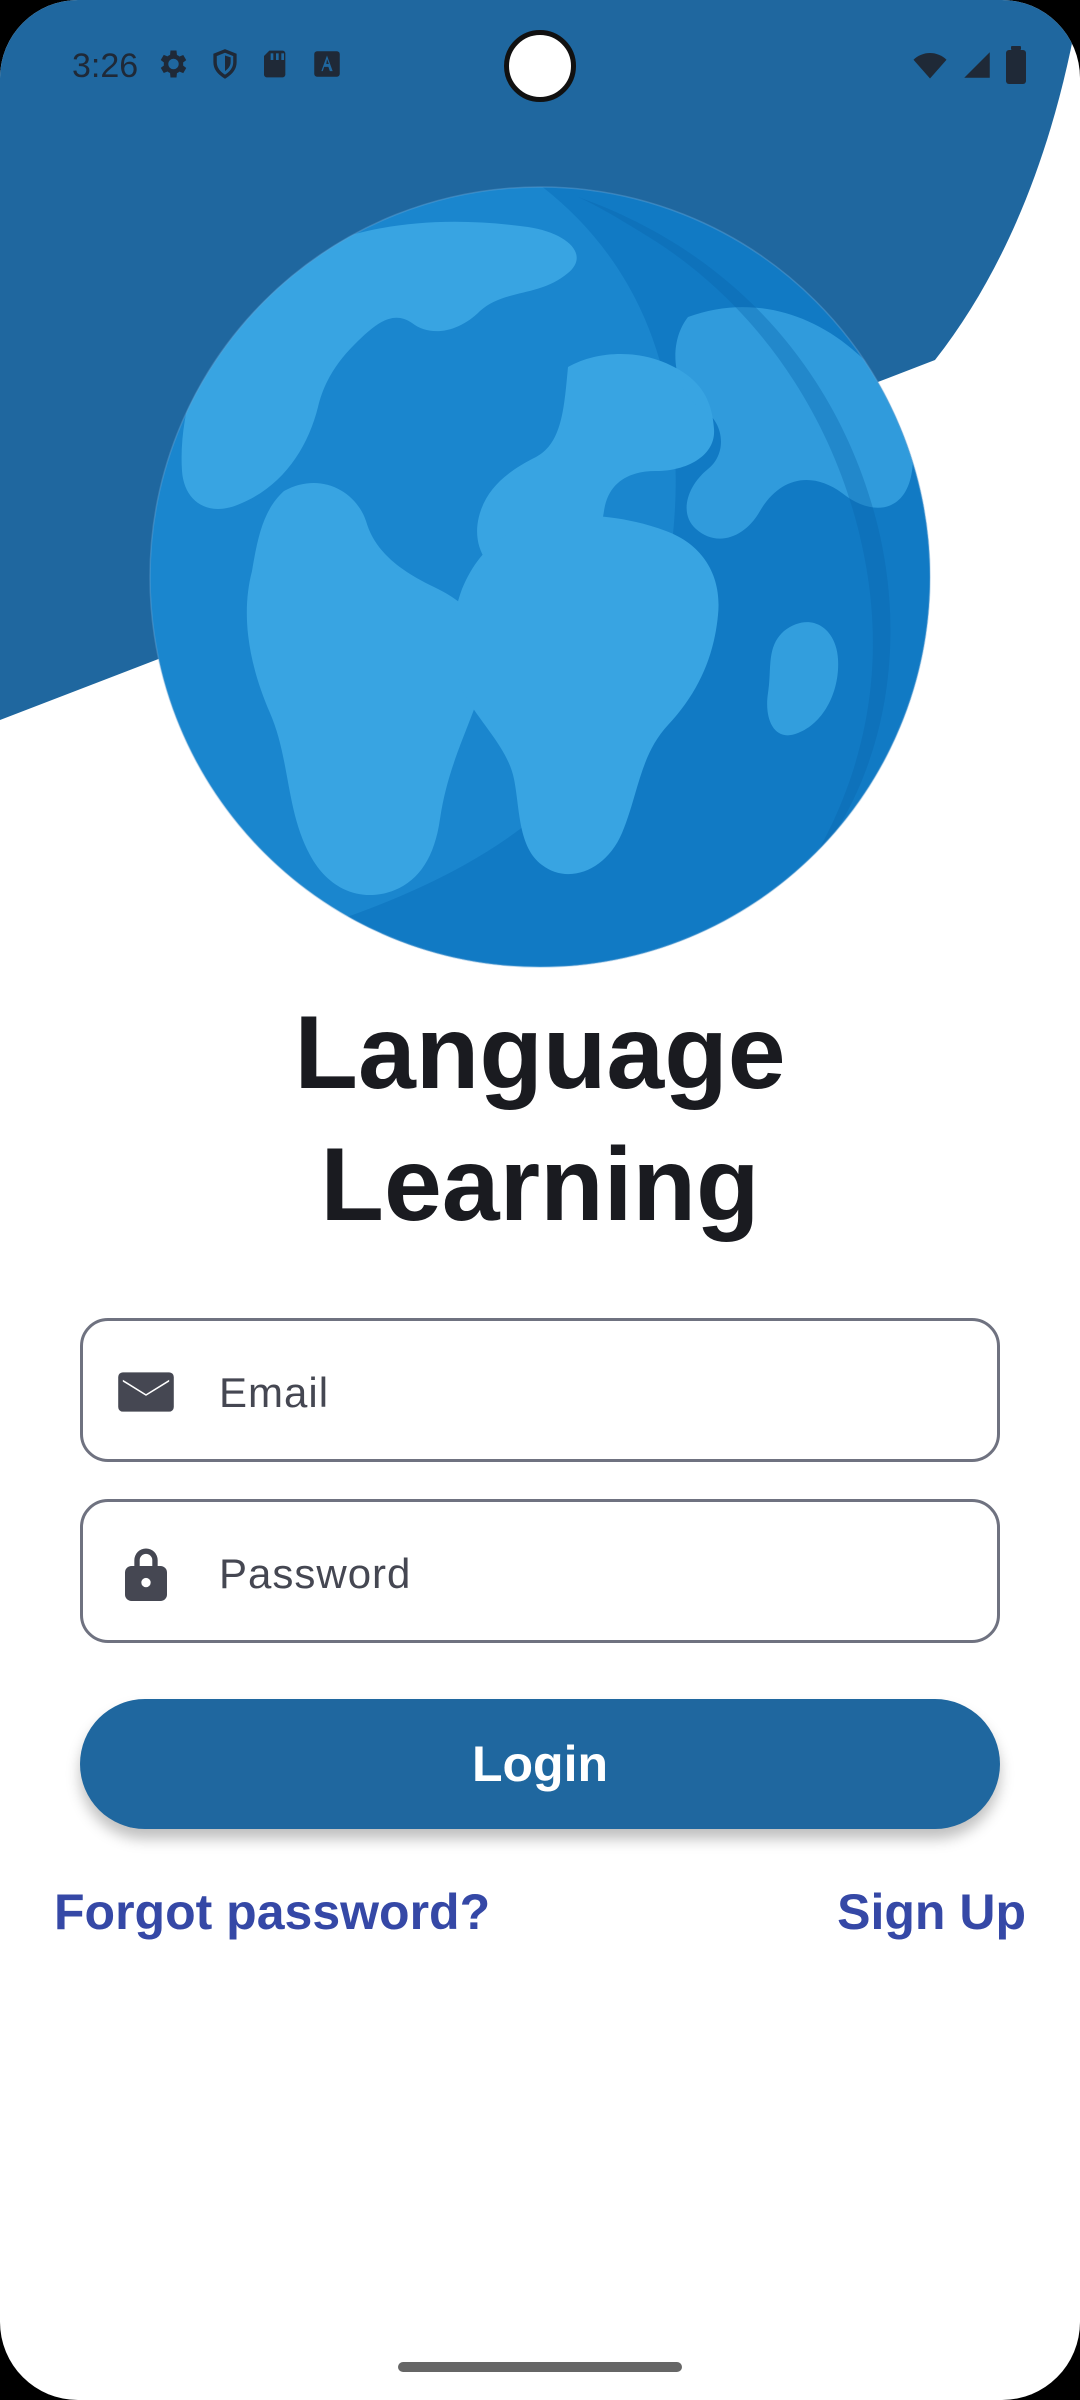 The height and width of the screenshot is (2400, 1080). What do you see at coordinates (540, 1390) in the screenshot?
I see `email-field: Email` at bounding box center [540, 1390].